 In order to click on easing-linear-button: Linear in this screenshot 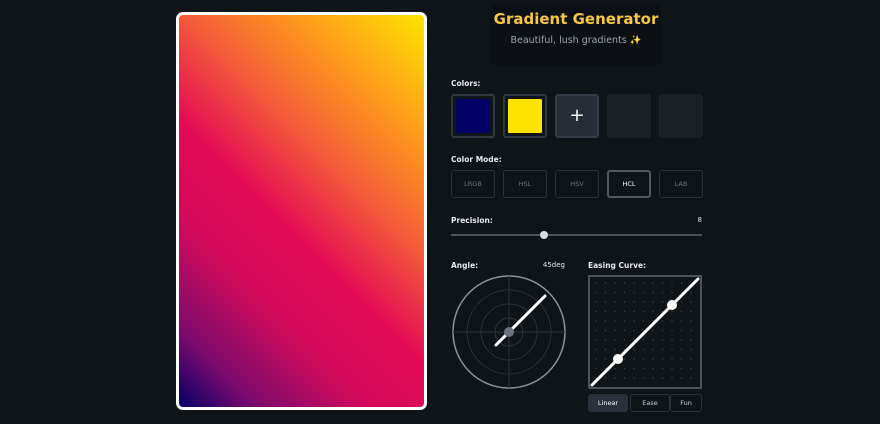, I will do `click(608, 403)`.